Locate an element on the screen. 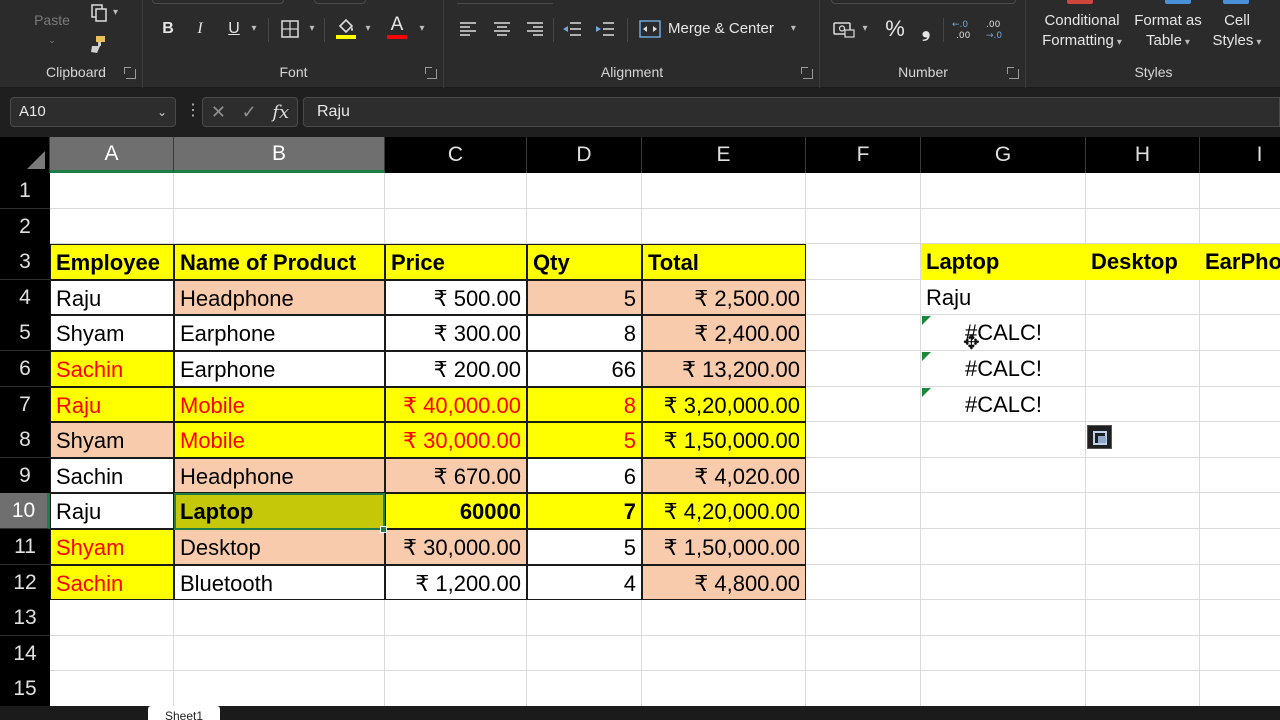  number-format-box is located at coordinates (923, 2).